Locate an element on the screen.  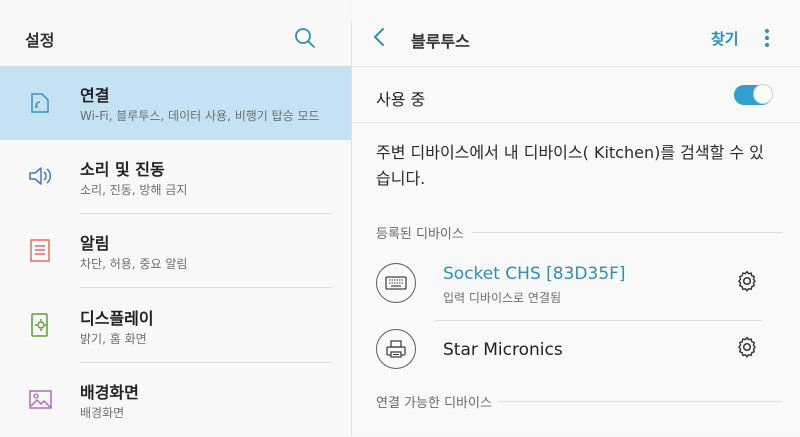
bluetooth-header: 블루투스 찾기 is located at coordinates (576, 36).